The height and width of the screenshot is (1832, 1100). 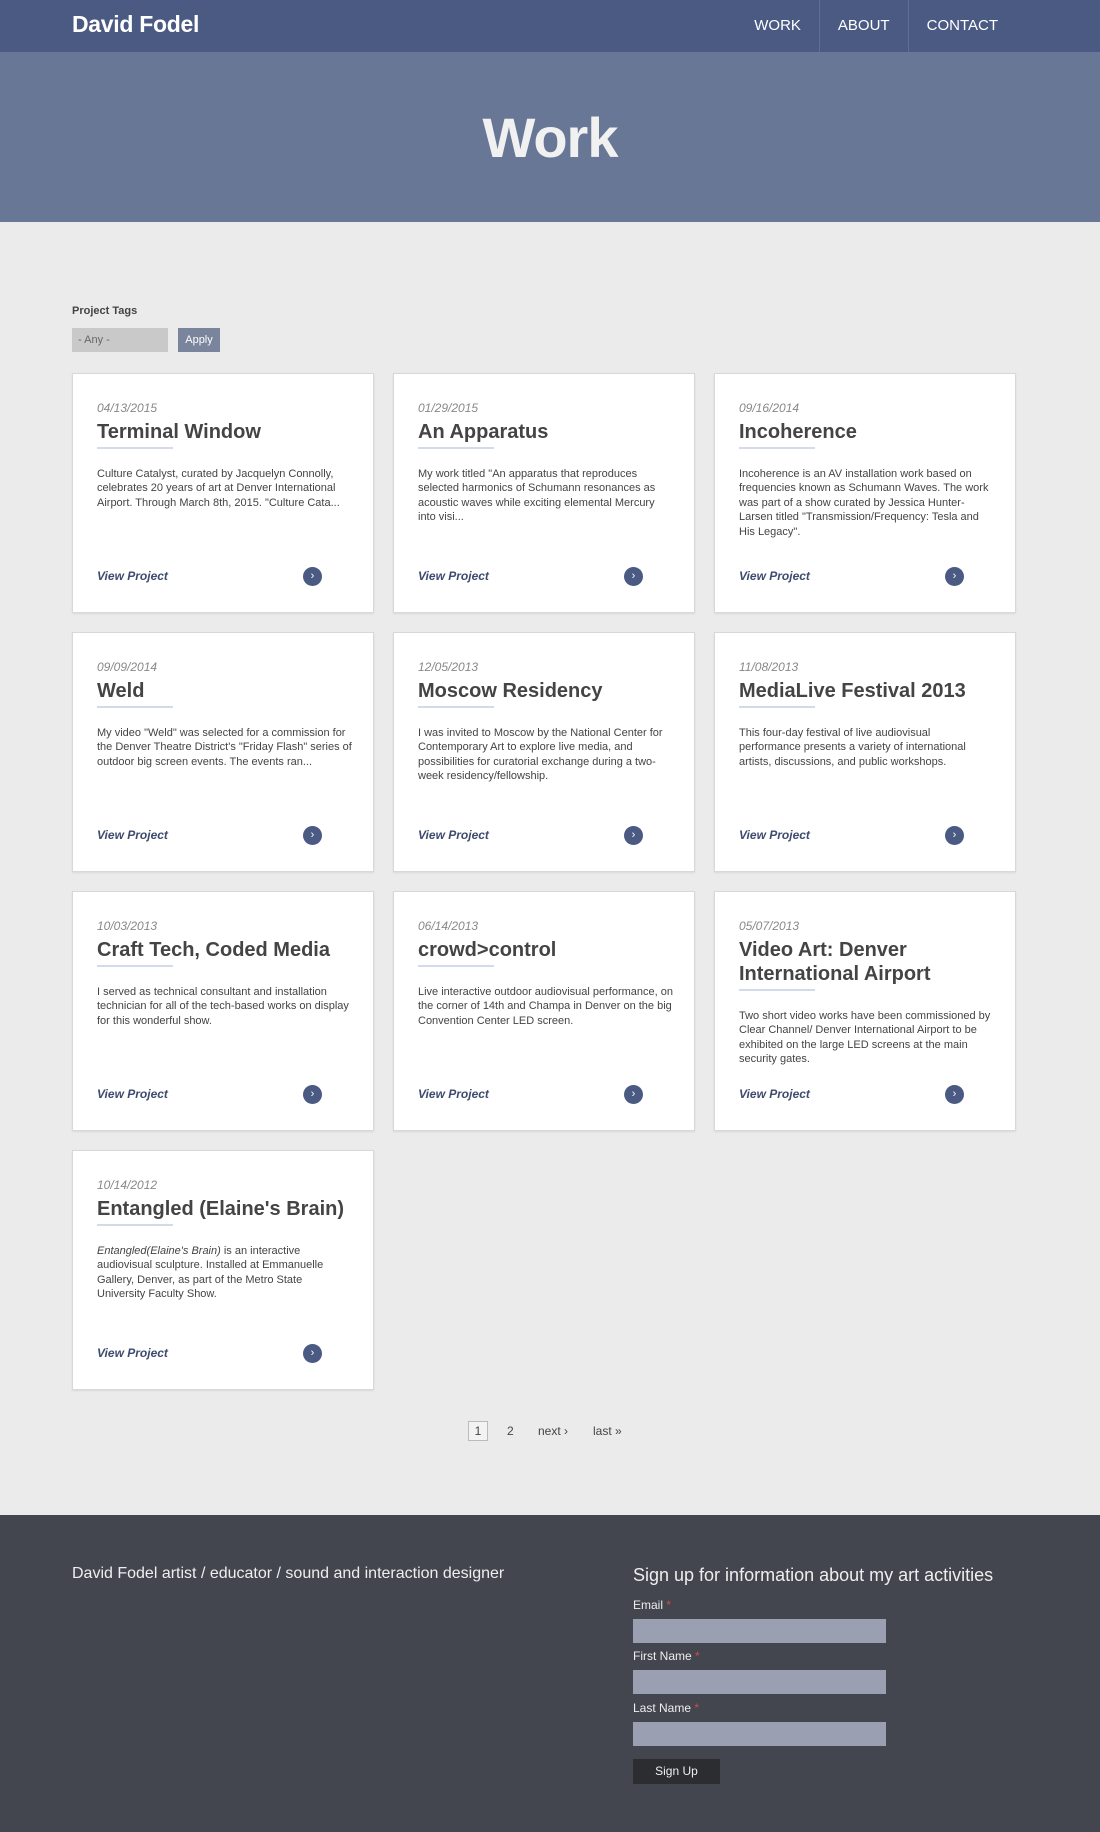 What do you see at coordinates (548, 950) in the screenshot?
I see `project-title: crowd>control` at bounding box center [548, 950].